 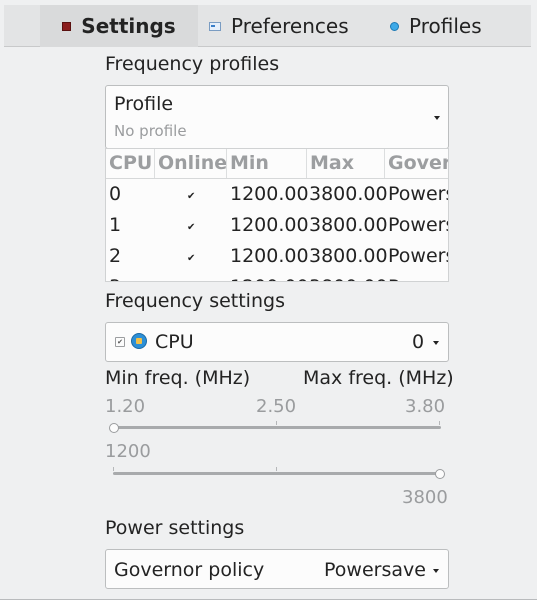 What do you see at coordinates (174, 342) in the screenshot?
I see `cpu-combo-label: CPU` at bounding box center [174, 342].